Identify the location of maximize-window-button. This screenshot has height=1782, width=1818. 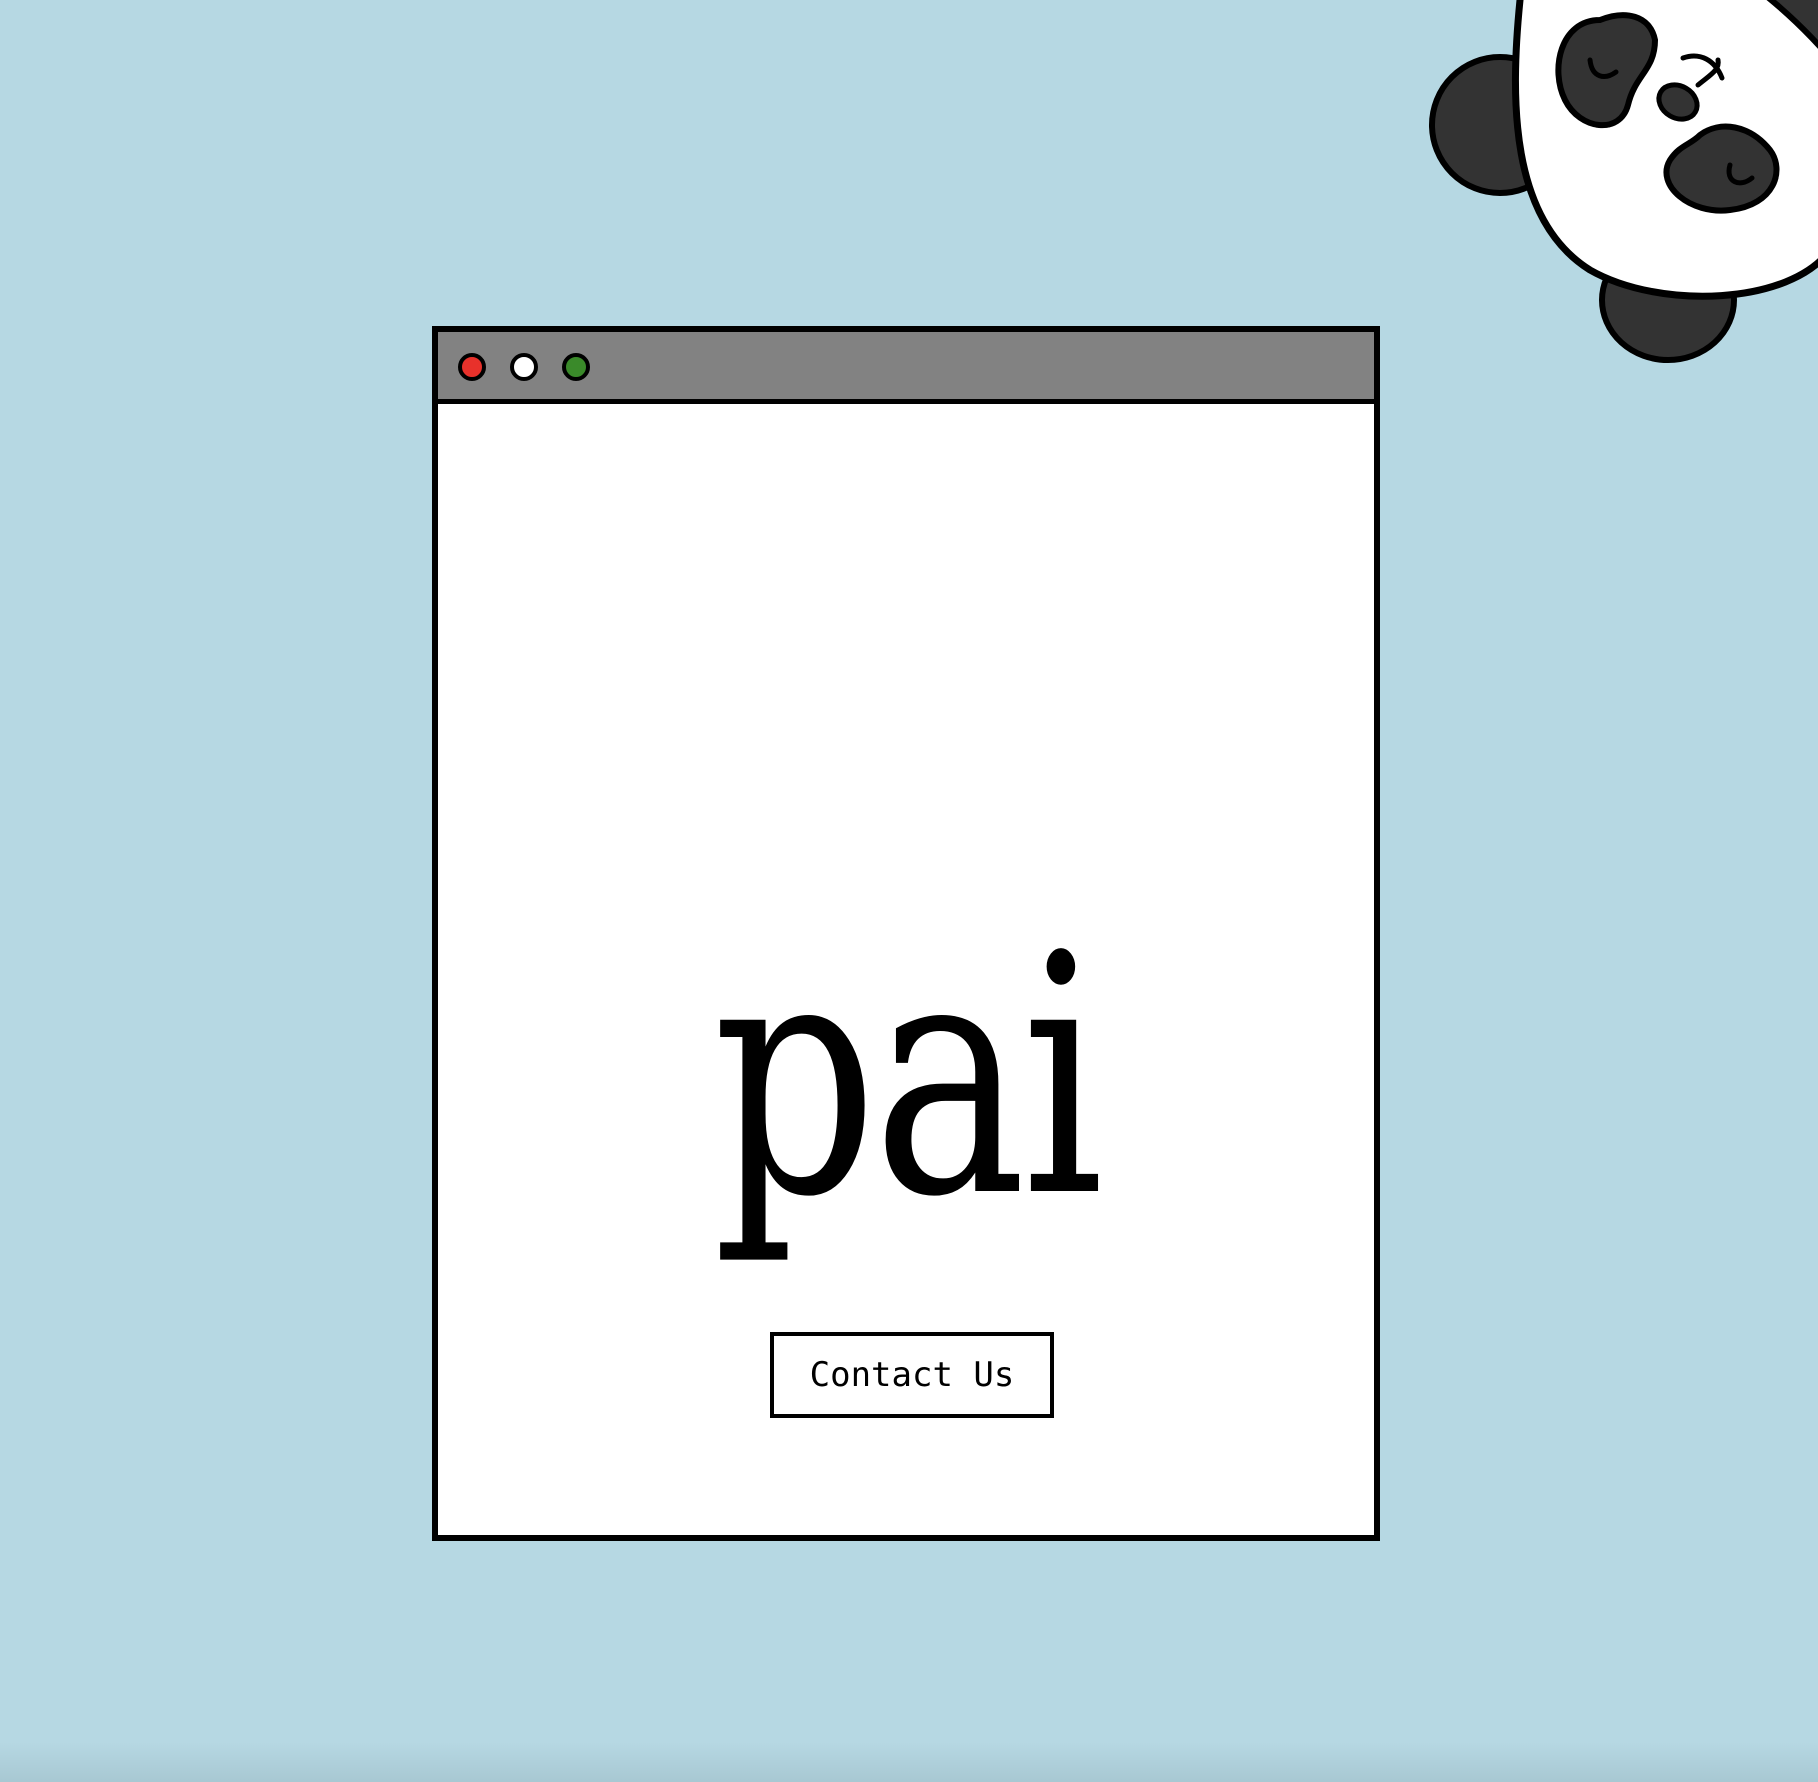
(576, 367).